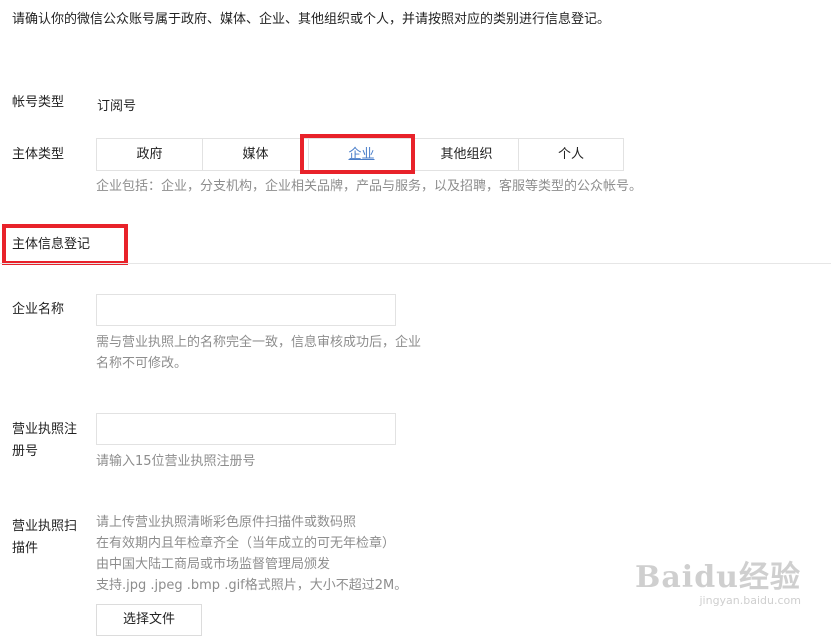  I want to click on choose-file-button: 选择文件, so click(149, 620).